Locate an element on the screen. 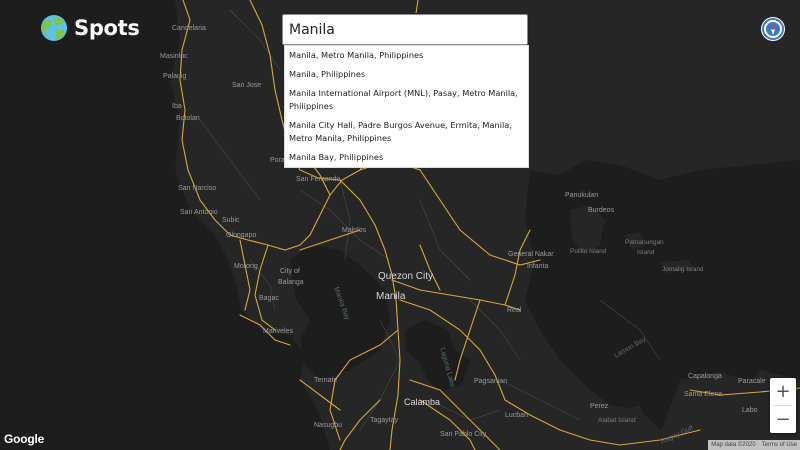  compass-button is located at coordinates (773, 29).